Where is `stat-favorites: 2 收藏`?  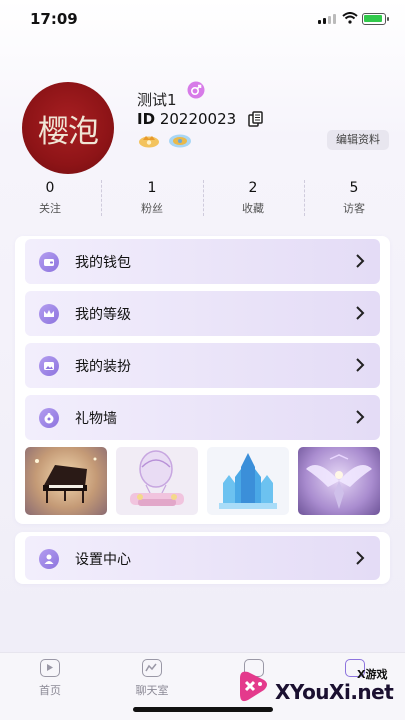 stat-favorites: 2 收藏 is located at coordinates (253, 198).